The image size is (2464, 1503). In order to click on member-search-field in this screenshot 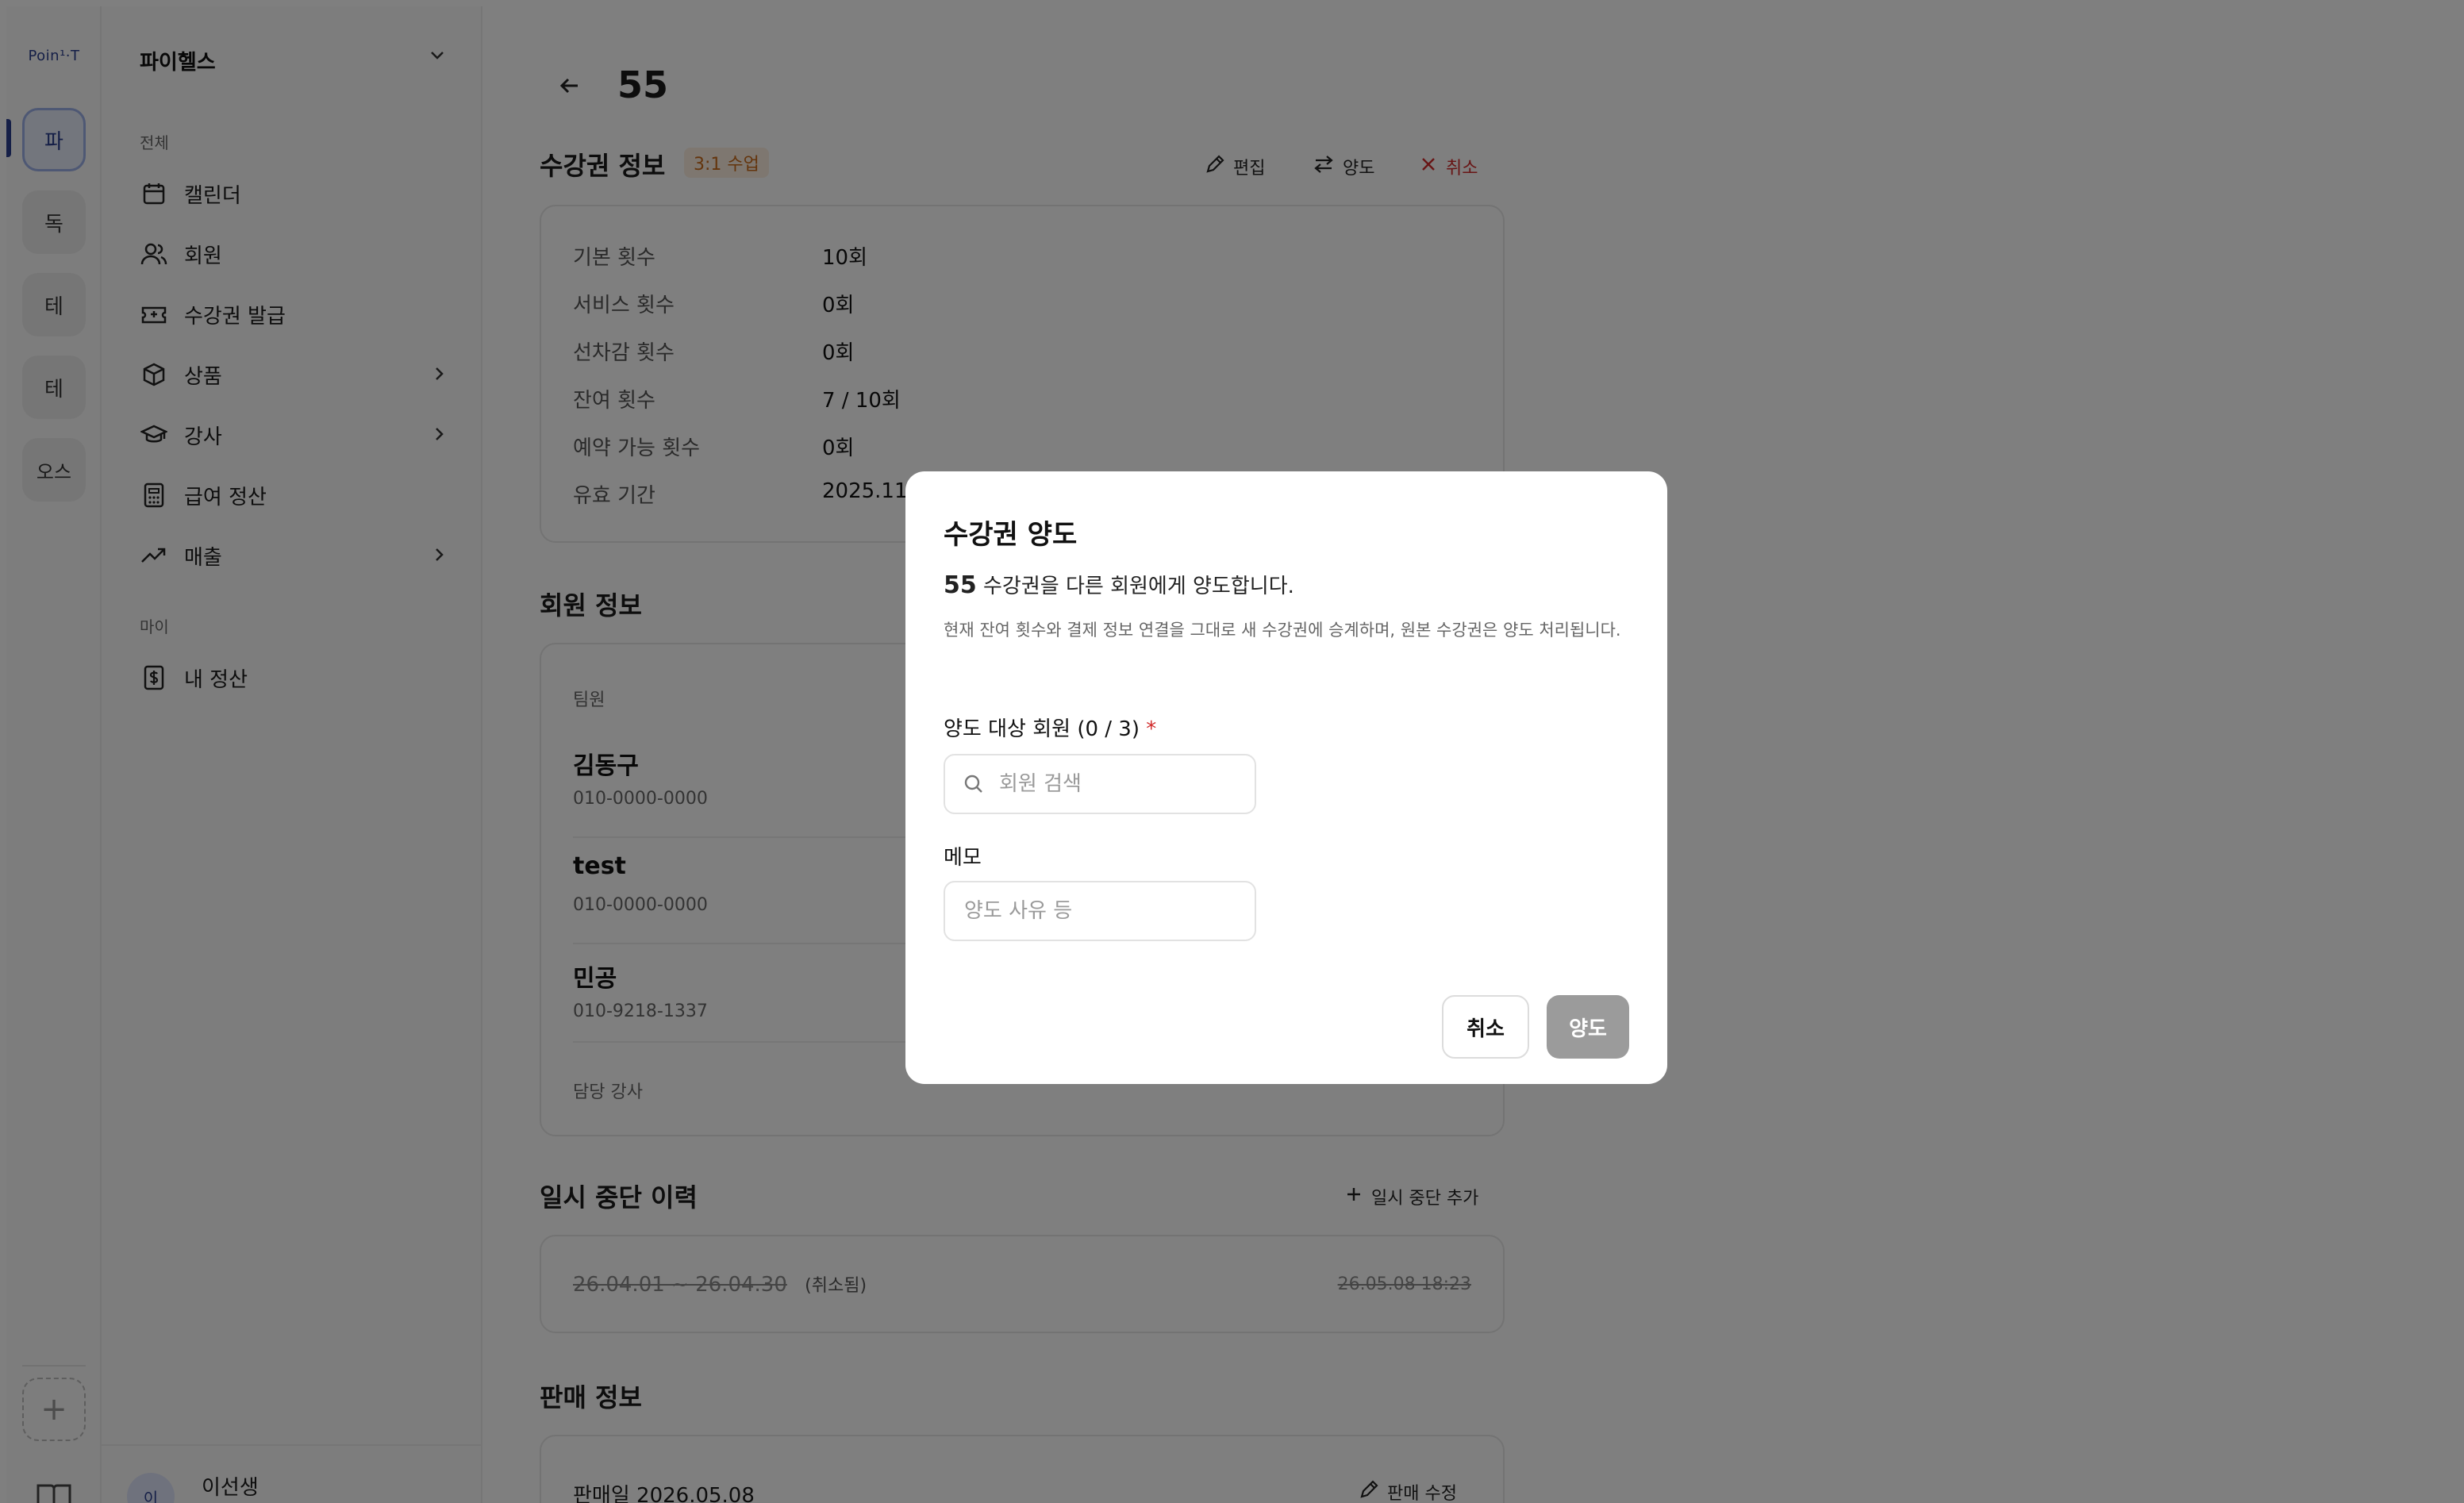, I will do `click(1100, 784)`.